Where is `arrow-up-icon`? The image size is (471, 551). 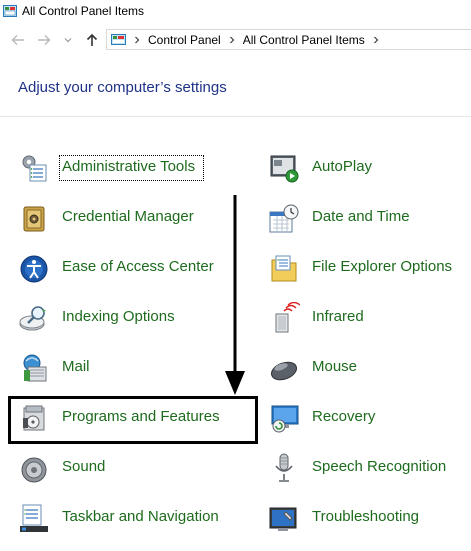
arrow-up-icon is located at coordinates (92, 39).